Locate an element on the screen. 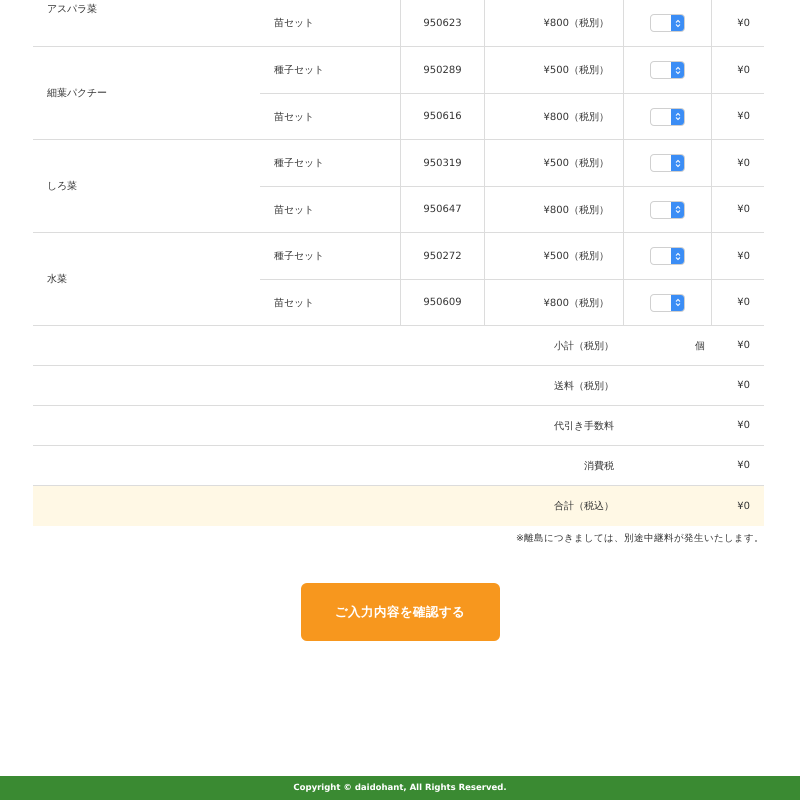 This screenshot has height=800, width=800. product-code: 950609 is located at coordinates (442, 302).